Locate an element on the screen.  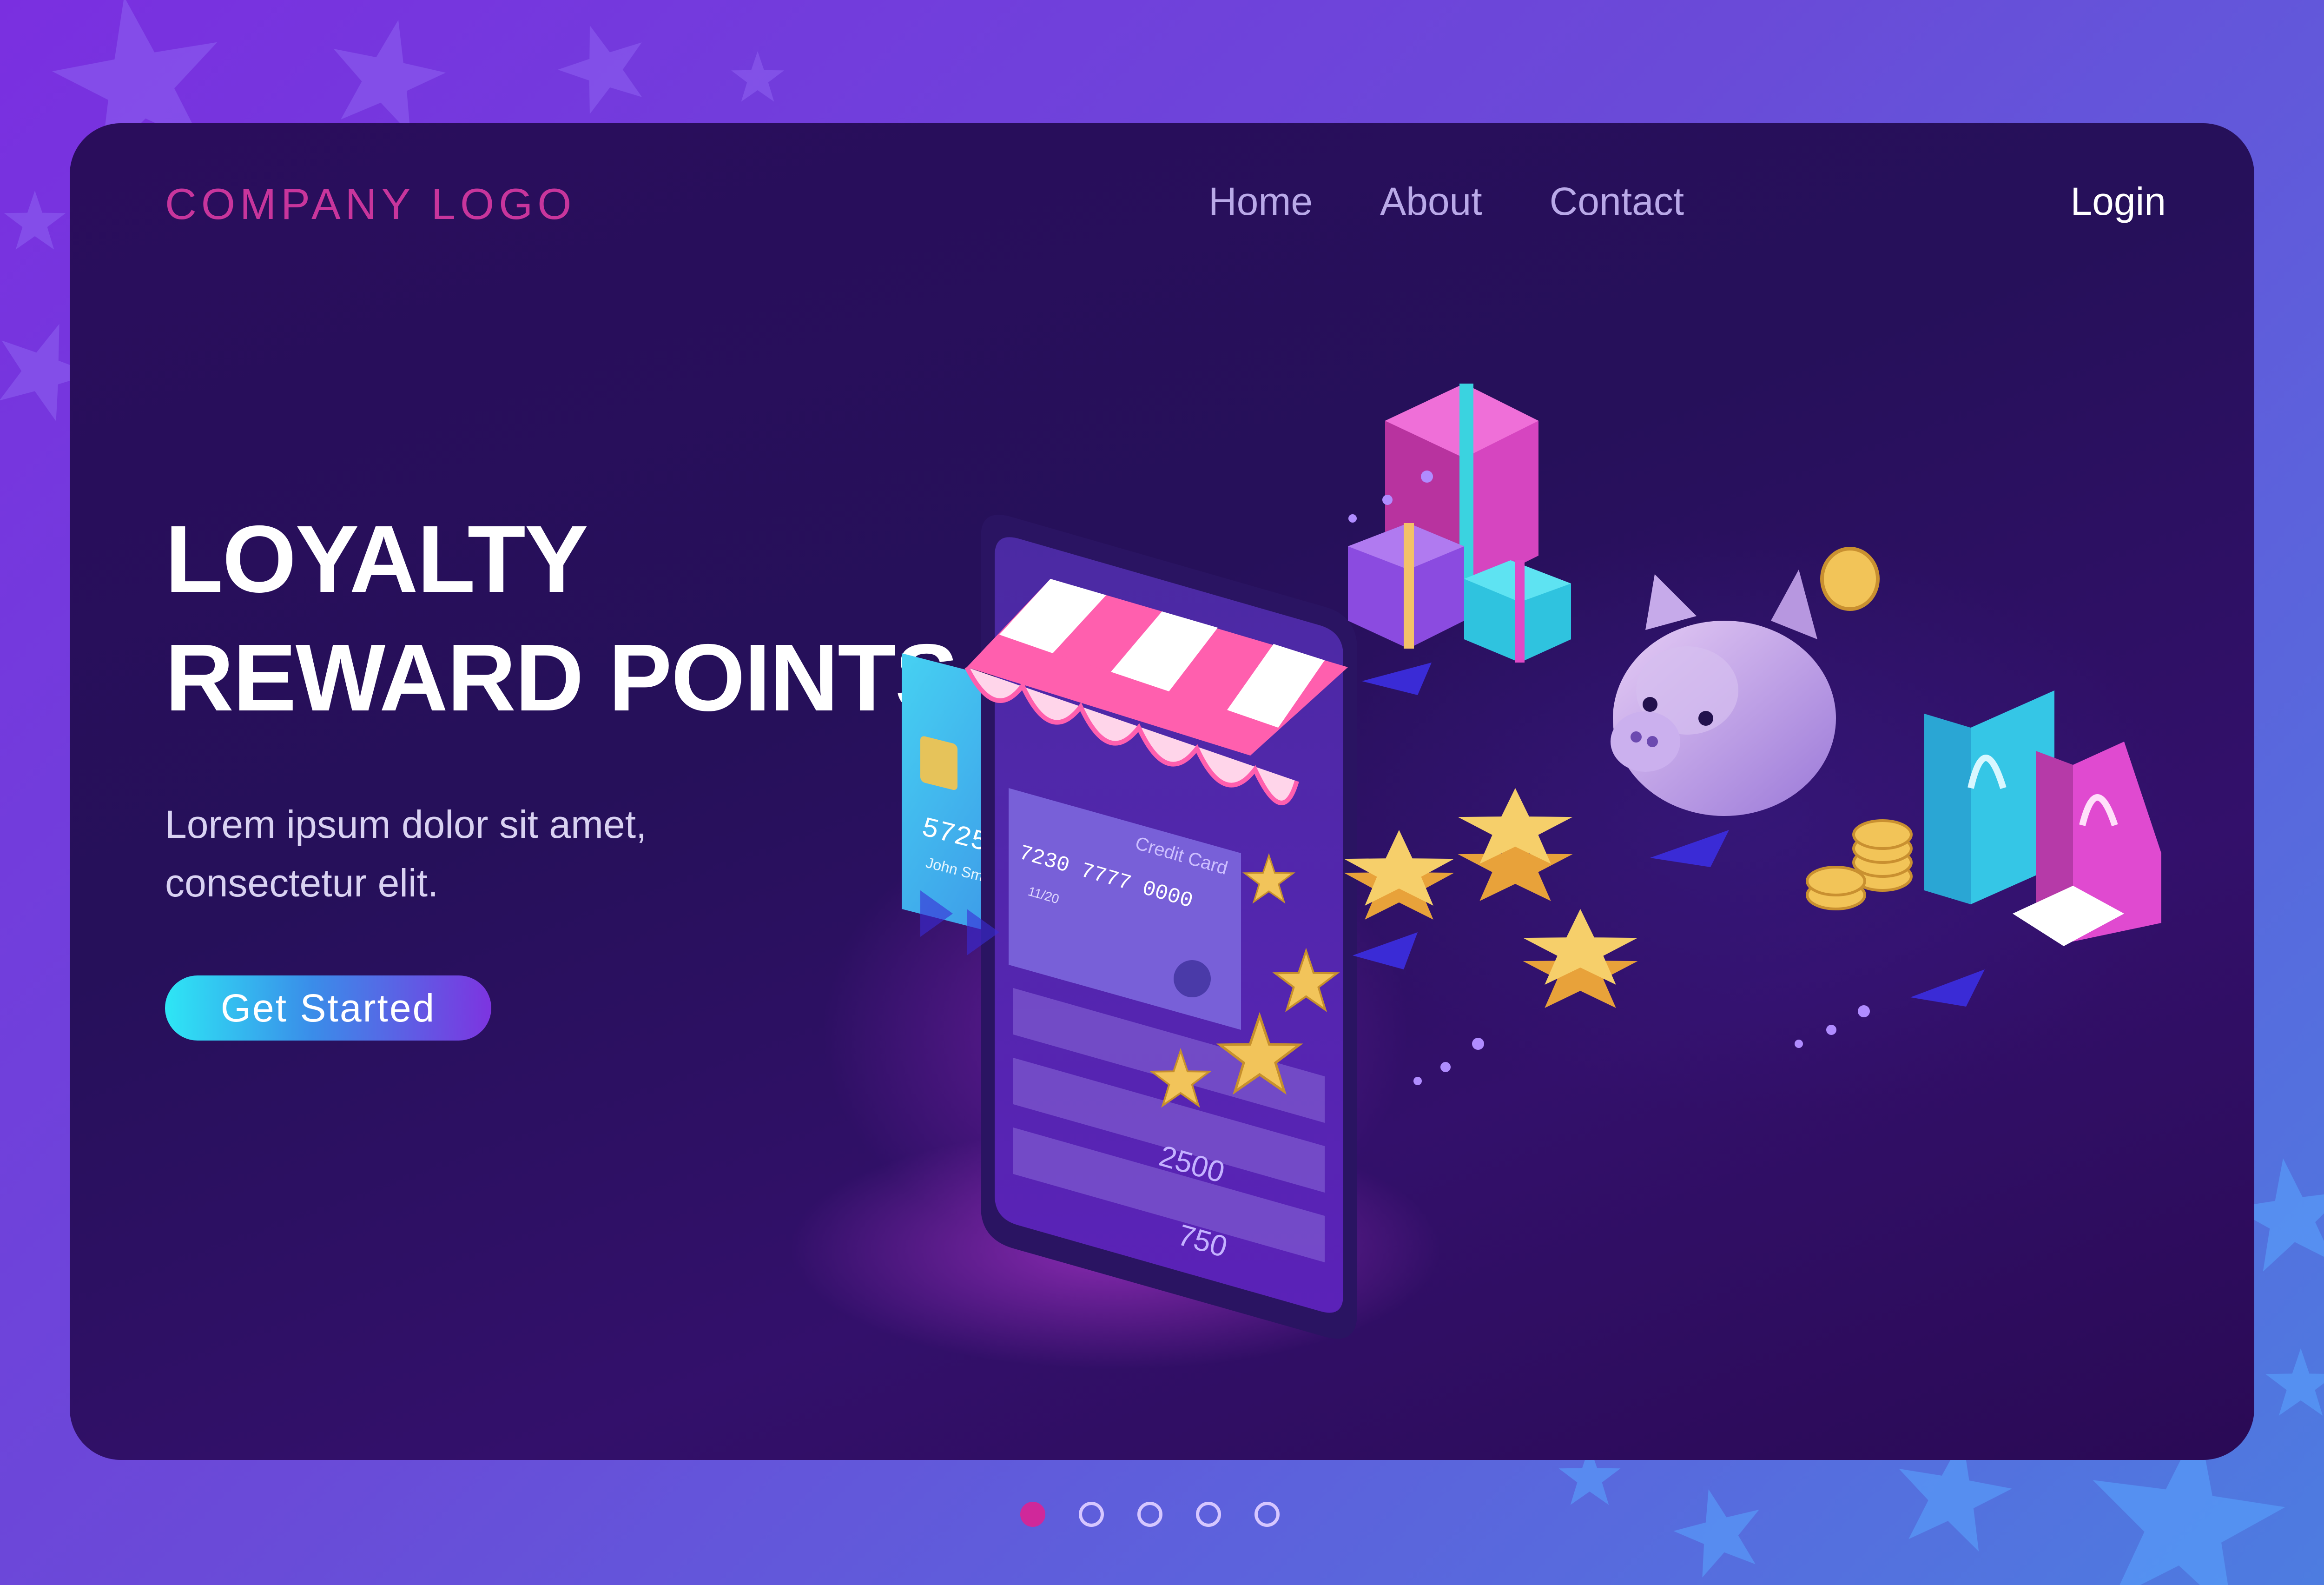
gold-stars-stack is located at coordinates (1491, 898).